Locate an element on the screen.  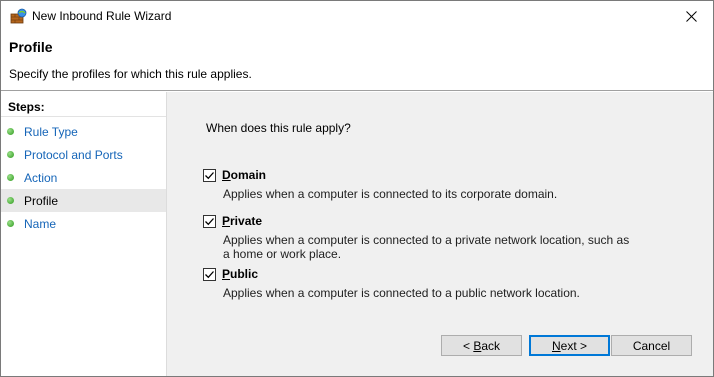
step-label: Profile is located at coordinates (41, 200).